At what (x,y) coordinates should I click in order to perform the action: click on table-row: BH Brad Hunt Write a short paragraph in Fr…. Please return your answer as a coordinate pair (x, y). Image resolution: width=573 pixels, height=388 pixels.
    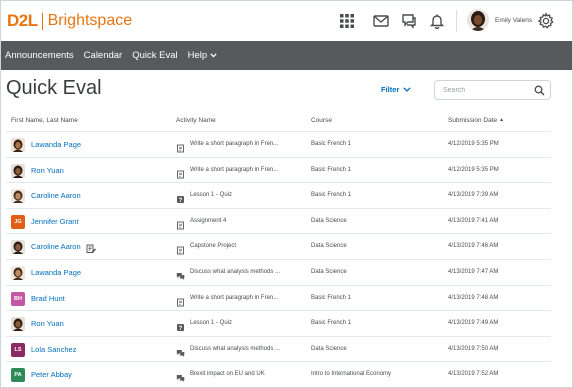
    Looking at the image, I should click on (278, 299).